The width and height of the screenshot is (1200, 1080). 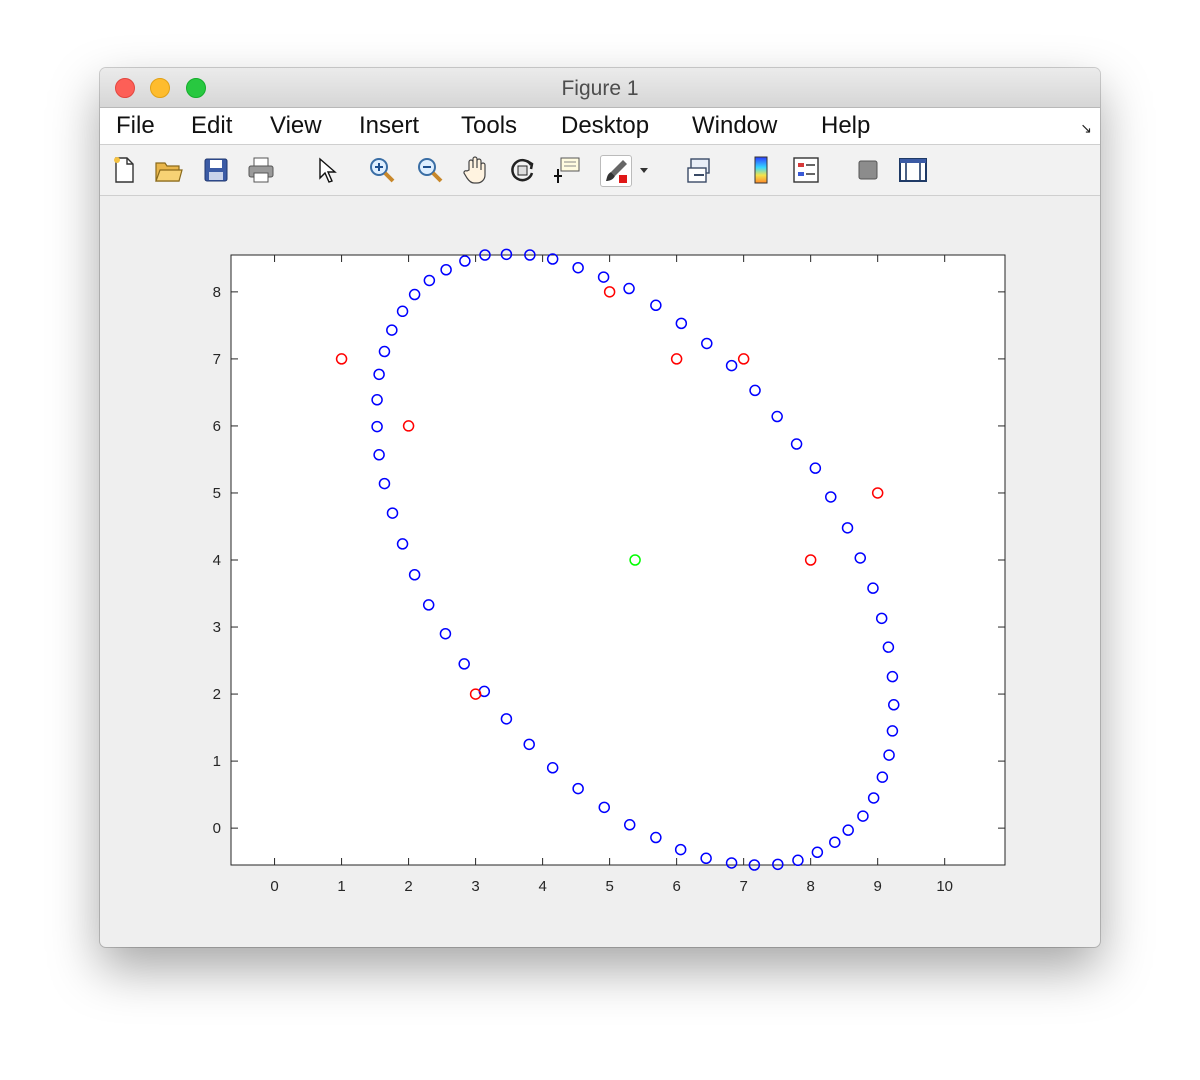 I want to click on x-tick-label: 6, so click(x=676, y=886).